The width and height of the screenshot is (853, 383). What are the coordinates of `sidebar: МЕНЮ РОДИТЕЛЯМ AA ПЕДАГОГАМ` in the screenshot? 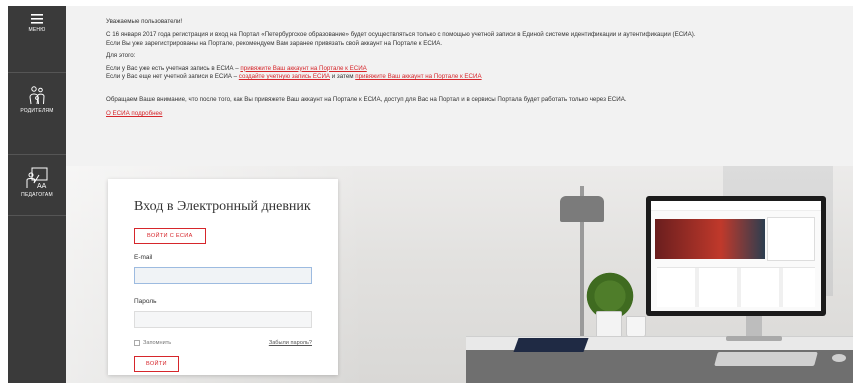 It's located at (37, 194).